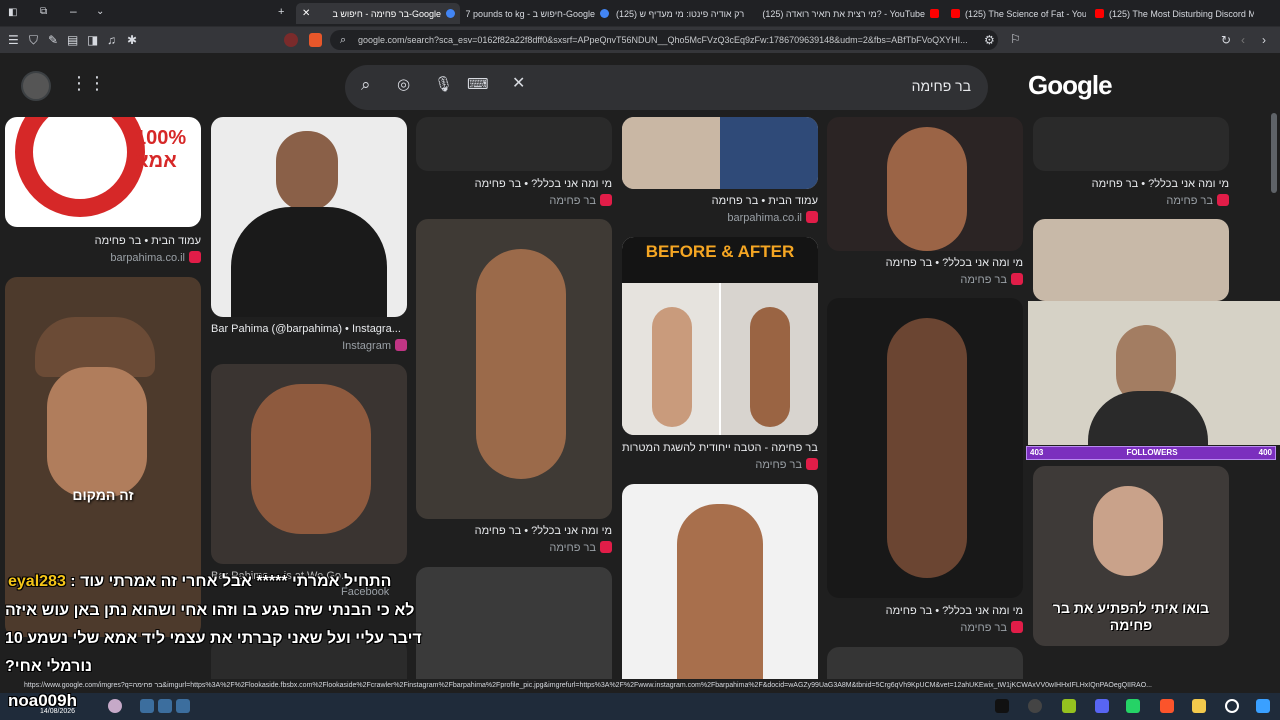 This screenshot has width=1280, height=720. Describe the element at coordinates (12, 13) in the screenshot. I see `back-history-icon: ◧` at that location.